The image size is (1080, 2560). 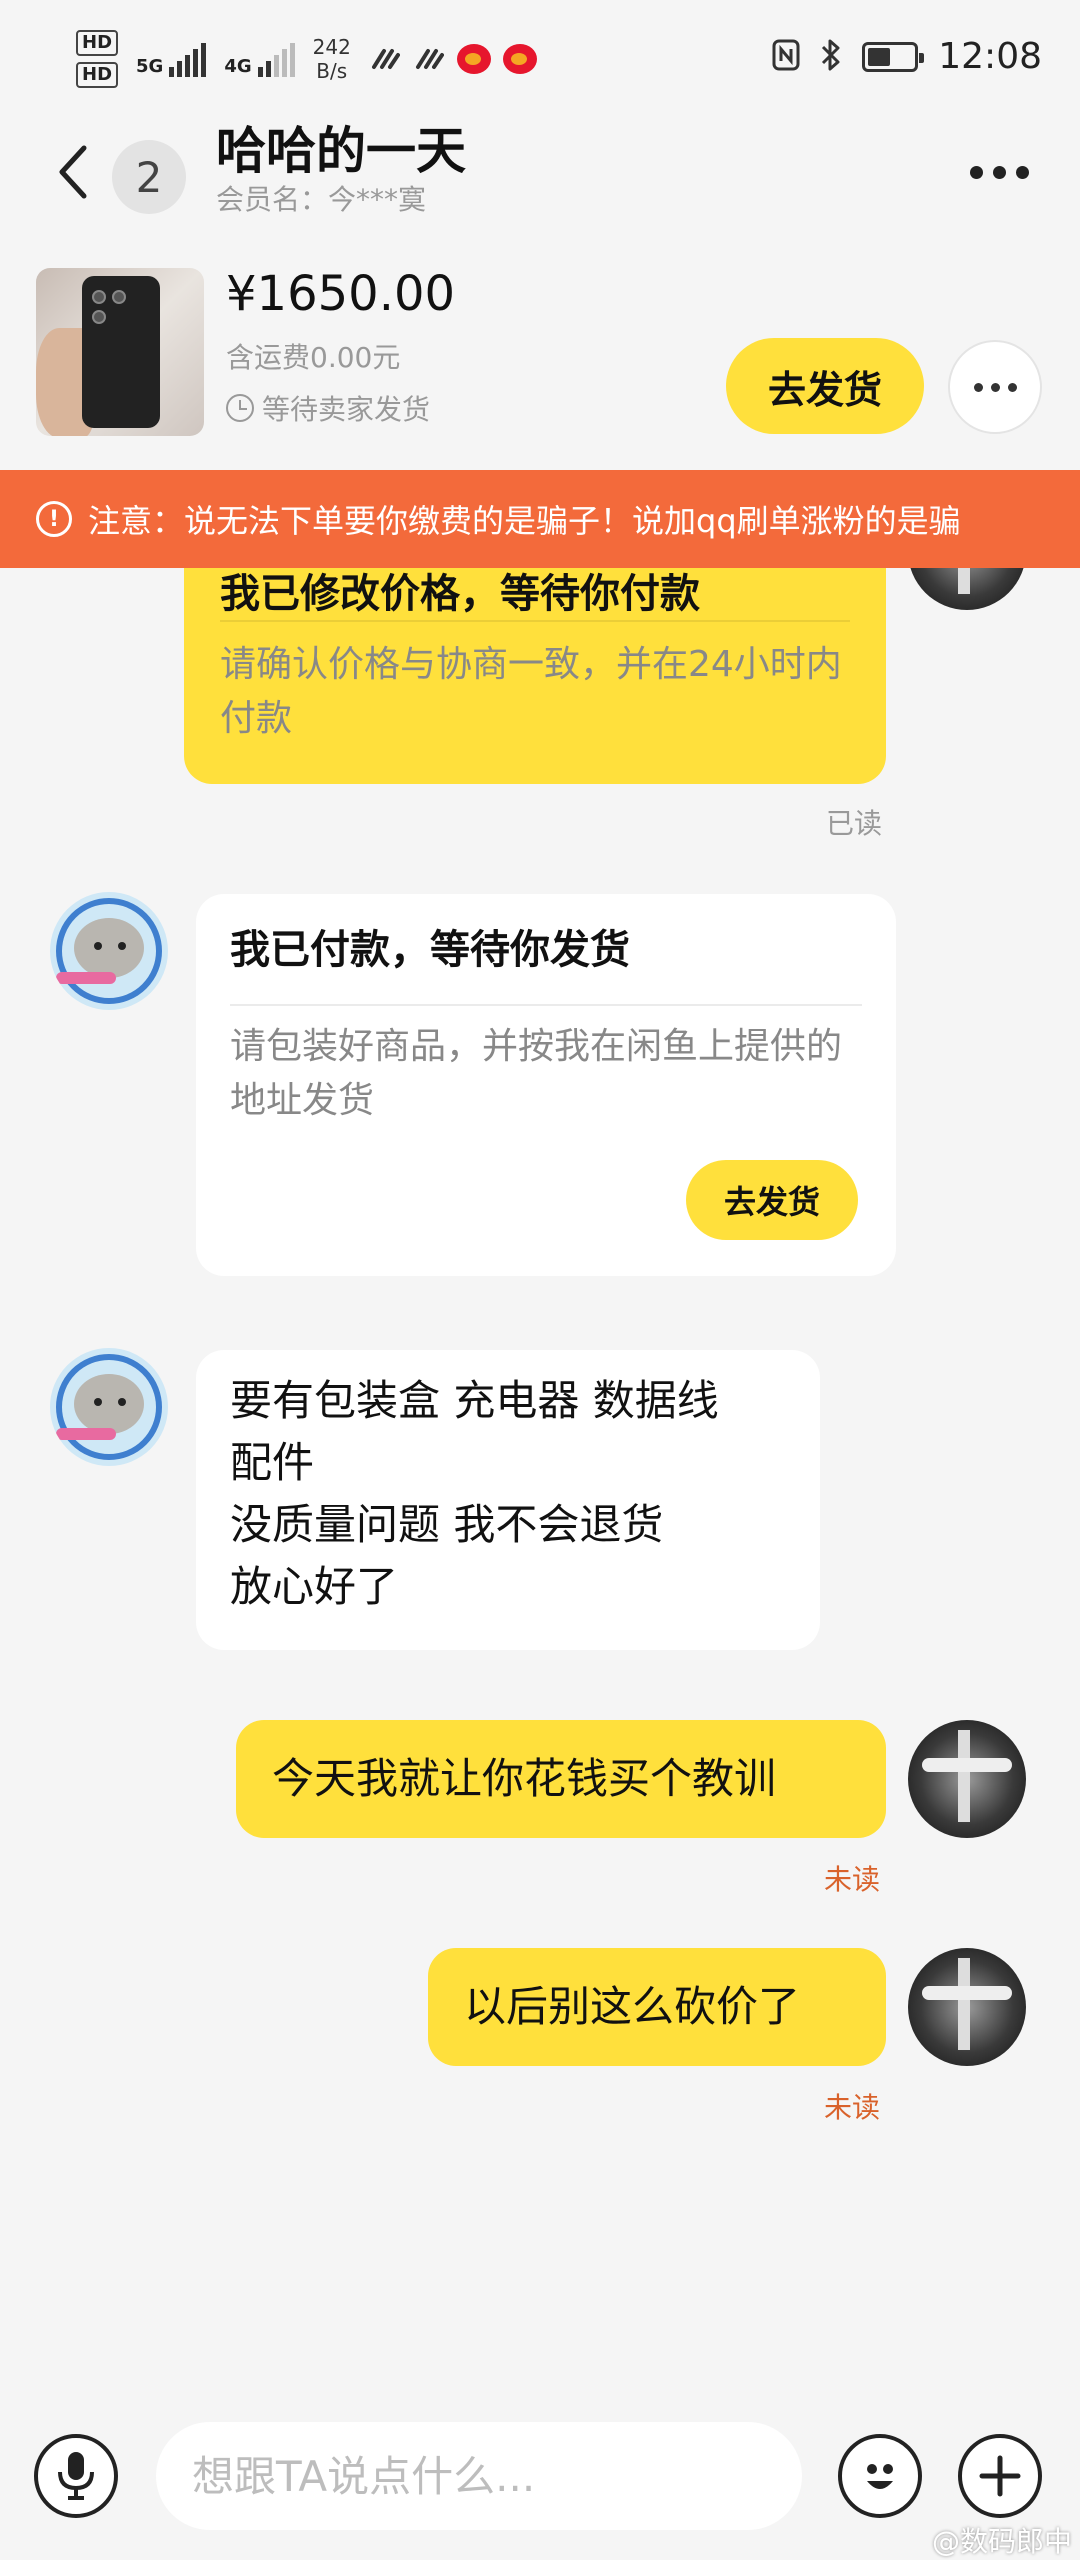 I want to click on message-bubble: 以后别这么砍价了, so click(x=657, y=2007).